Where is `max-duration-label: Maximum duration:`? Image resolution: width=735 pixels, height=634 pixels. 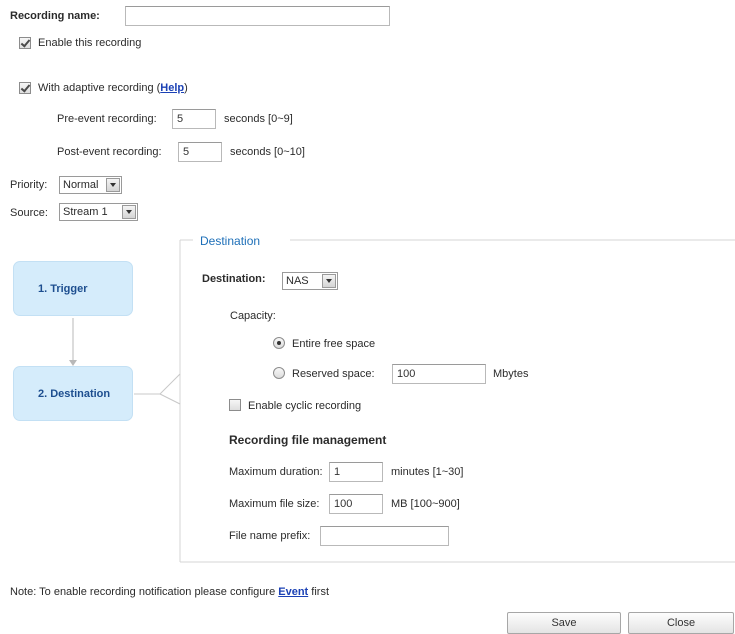
max-duration-label: Maximum duration: is located at coordinates (276, 472).